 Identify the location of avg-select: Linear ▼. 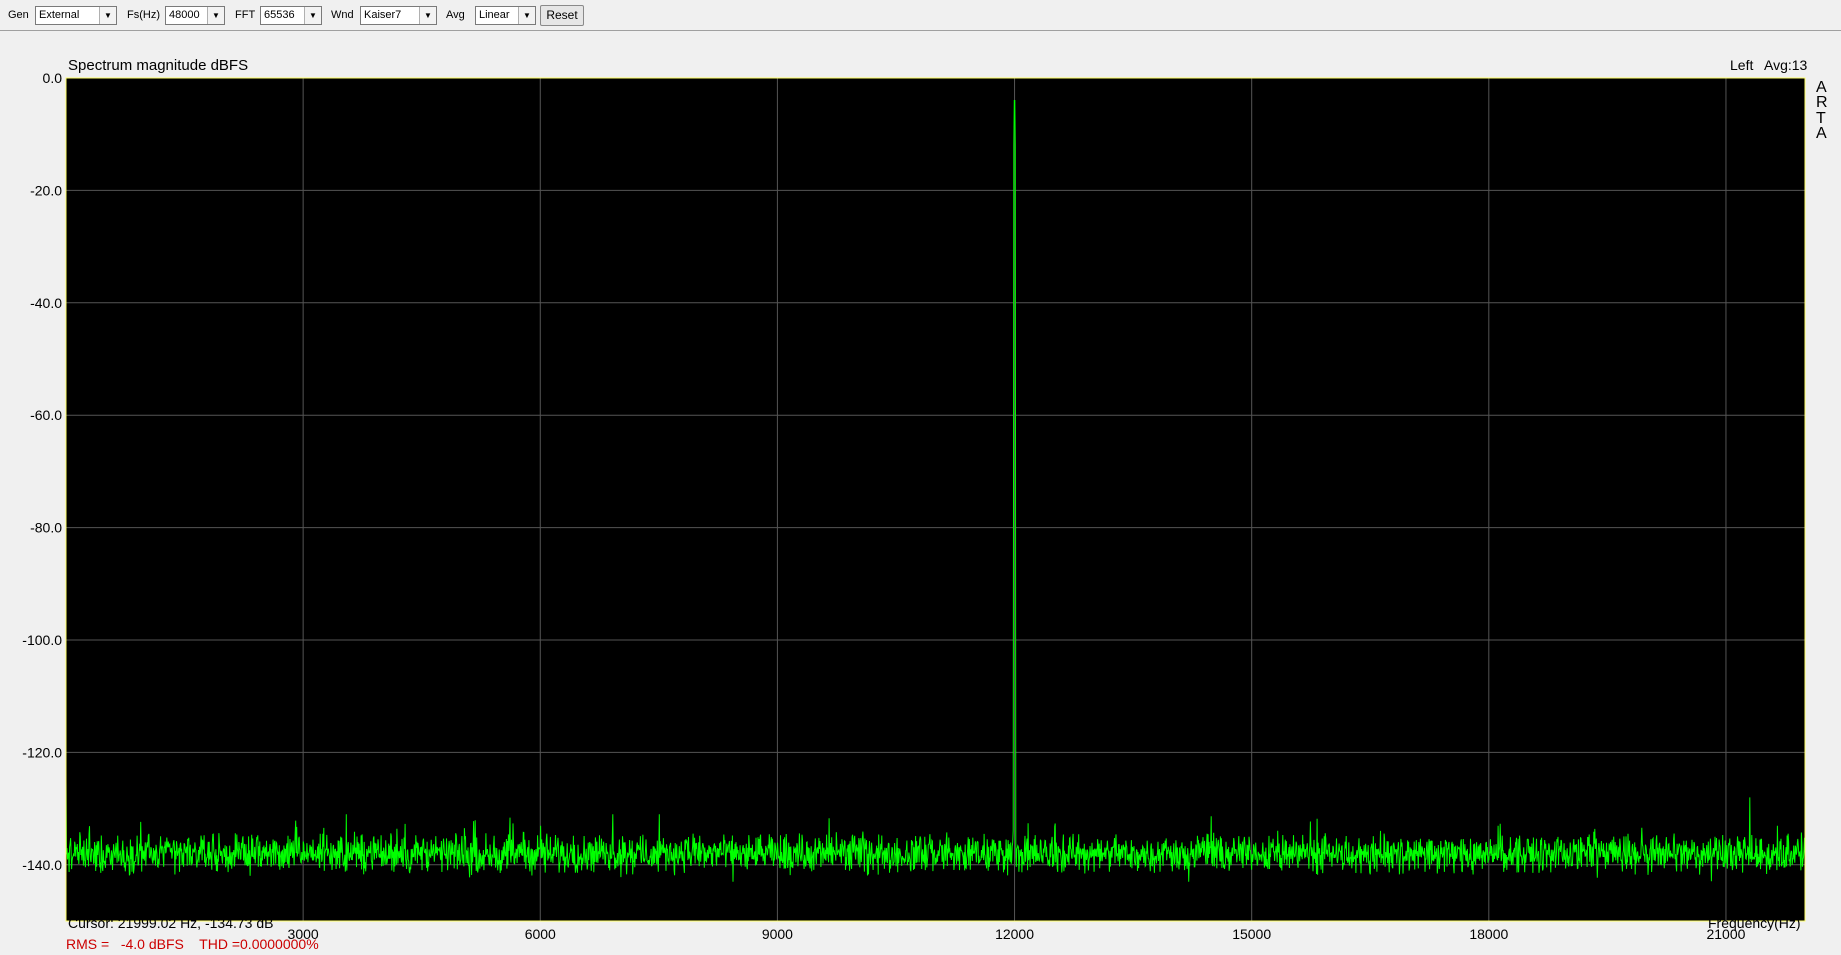
(505, 15).